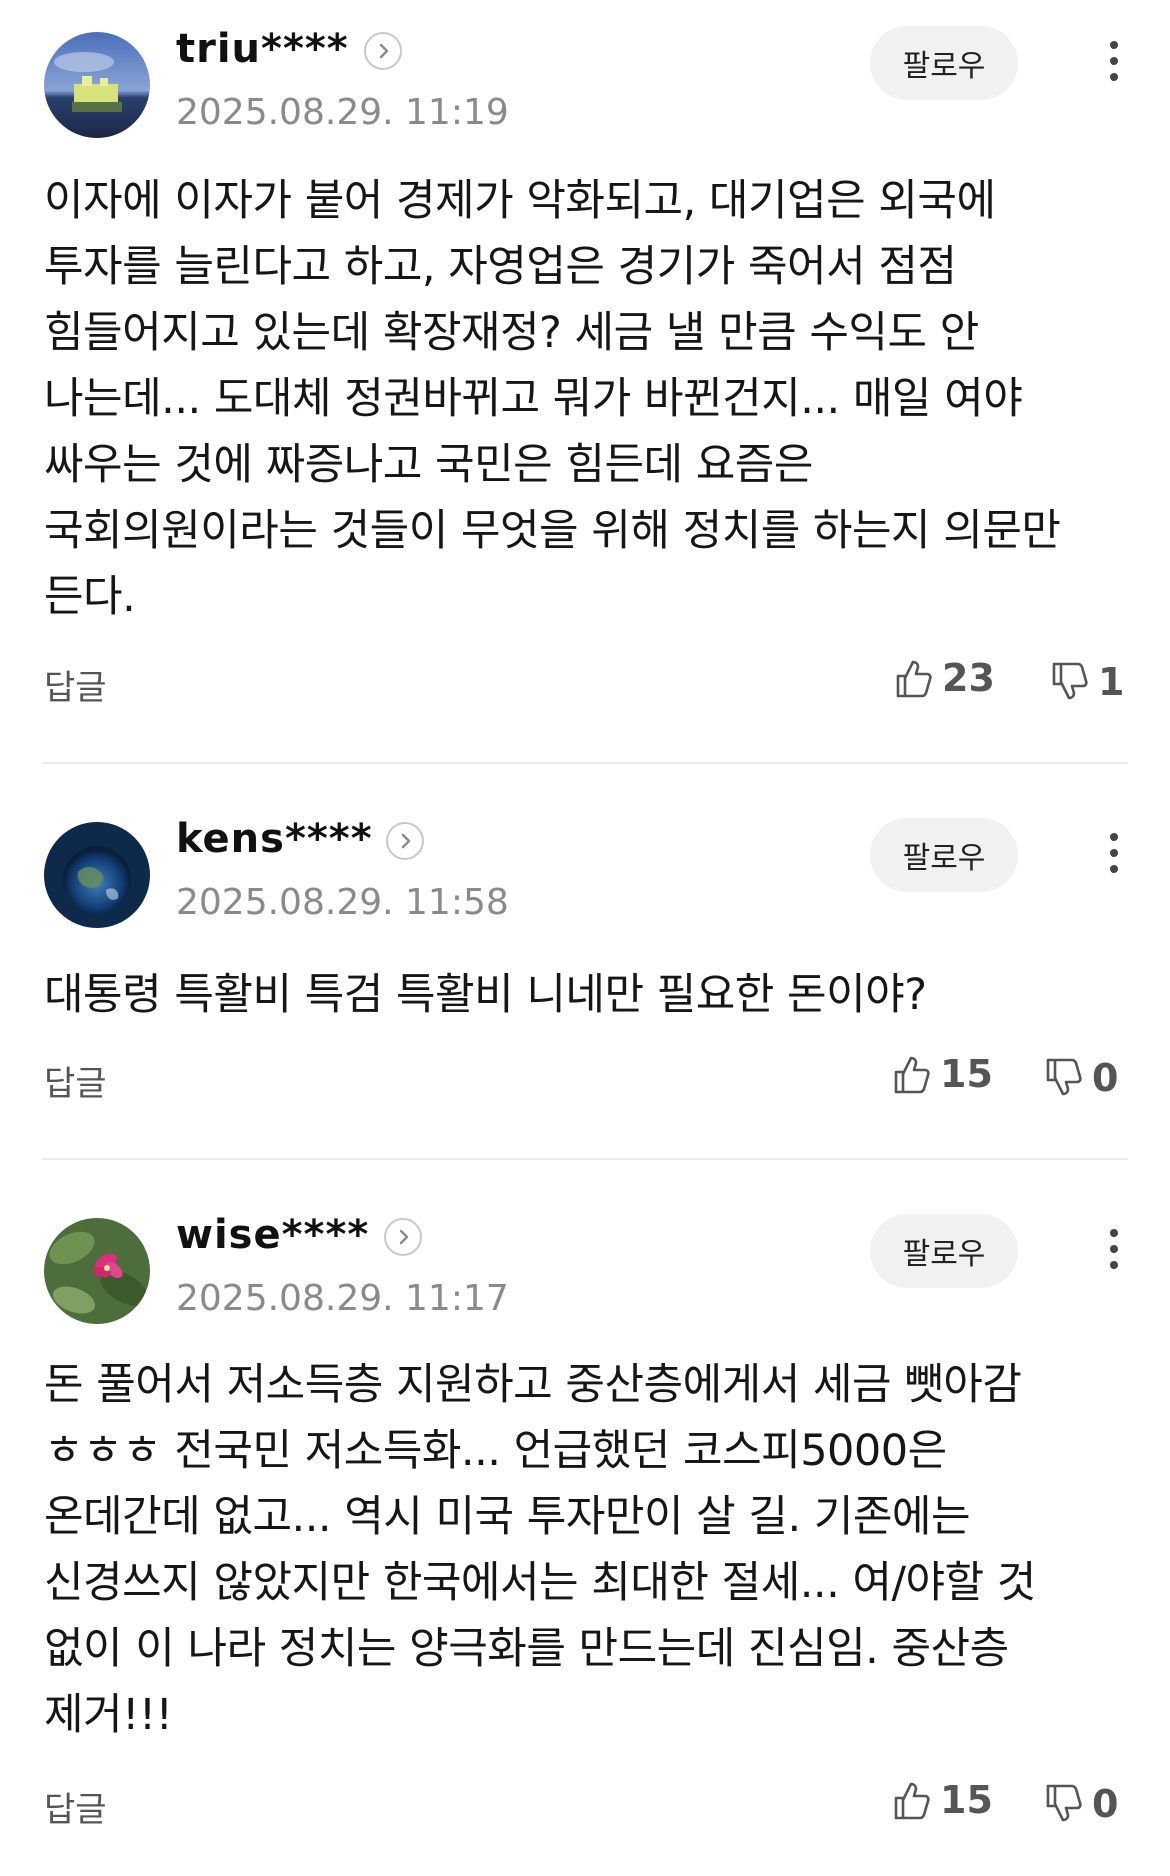 The width and height of the screenshot is (1170, 1876). What do you see at coordinates (274, 839) in the screenshot?
I see `username: kens****` at bounding box center [274, 839].